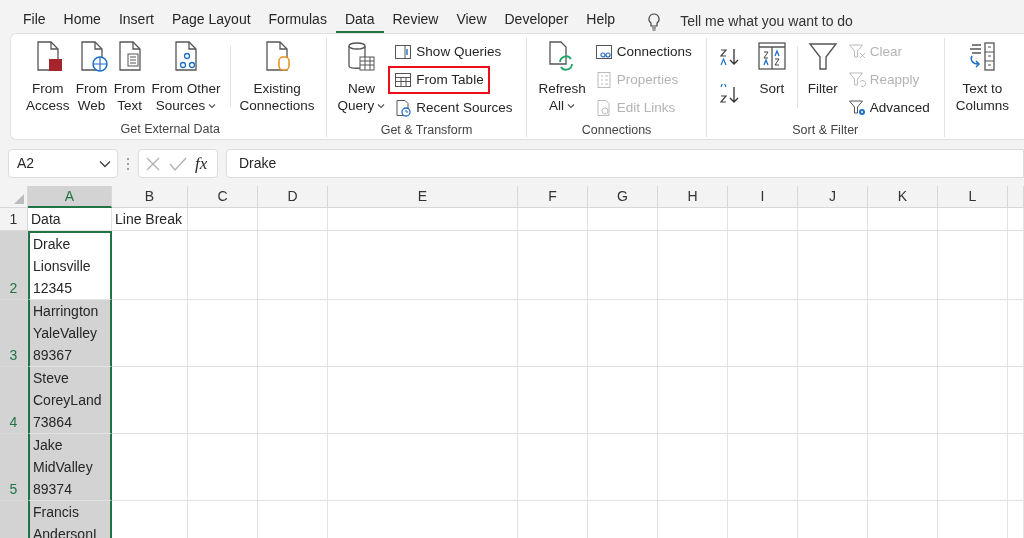 The height and width of the screenshot is (538, 1024). Describe the element at coordinates (693, 197) in the screenshot. I see `column-header: H` at that location.